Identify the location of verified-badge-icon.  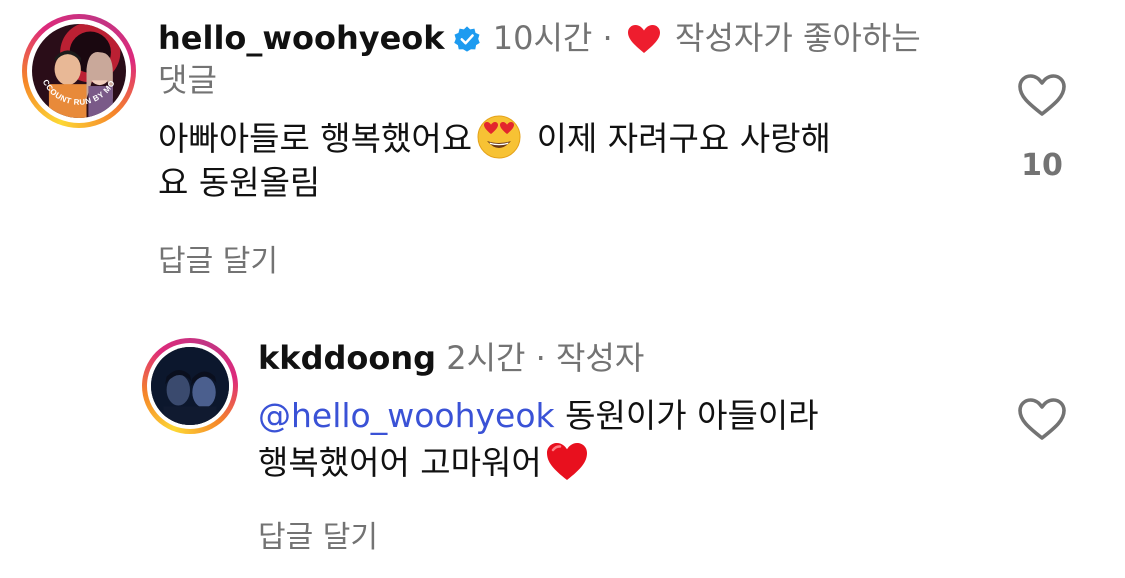
(467, 37).